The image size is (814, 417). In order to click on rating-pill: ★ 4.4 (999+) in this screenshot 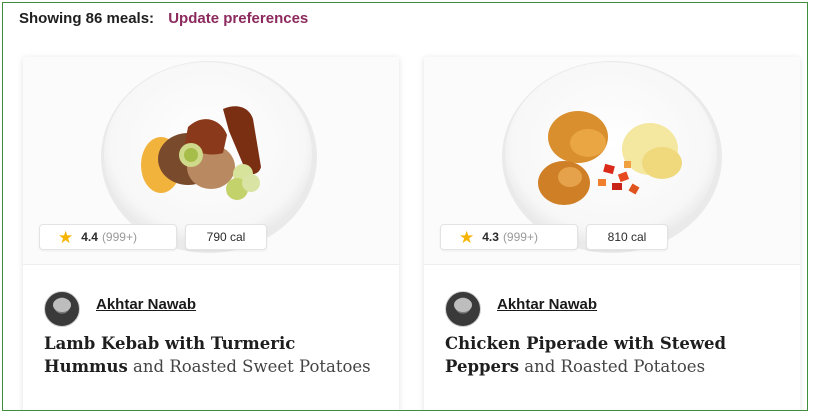, I will do `click(108, 237)`.